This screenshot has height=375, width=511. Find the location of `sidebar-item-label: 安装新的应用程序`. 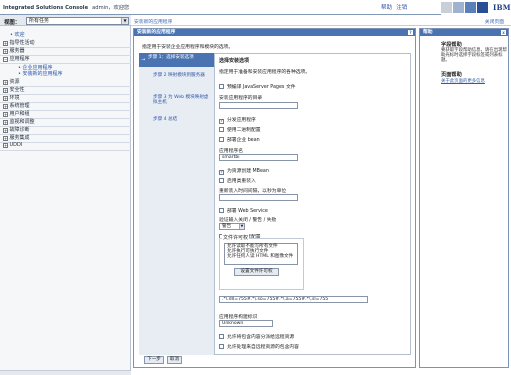

sidebar-item-label: 安装新的应用程序 is located at coordinates (42, 74).